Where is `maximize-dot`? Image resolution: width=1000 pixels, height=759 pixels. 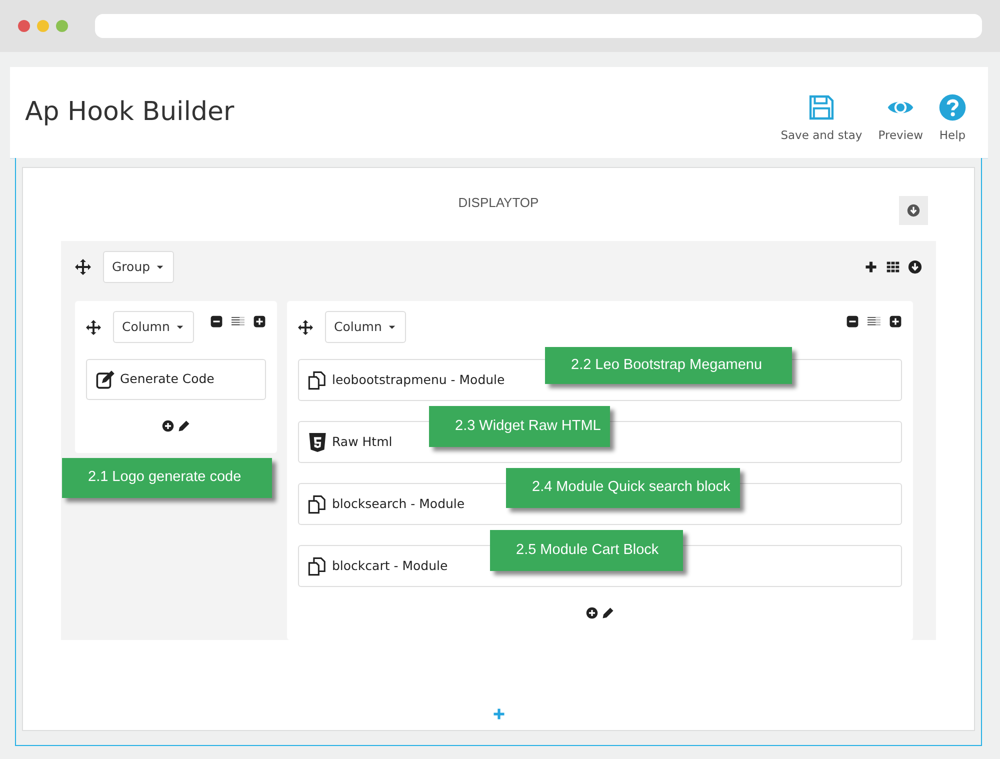
maximize-dot is located at coordinates (62, 26).